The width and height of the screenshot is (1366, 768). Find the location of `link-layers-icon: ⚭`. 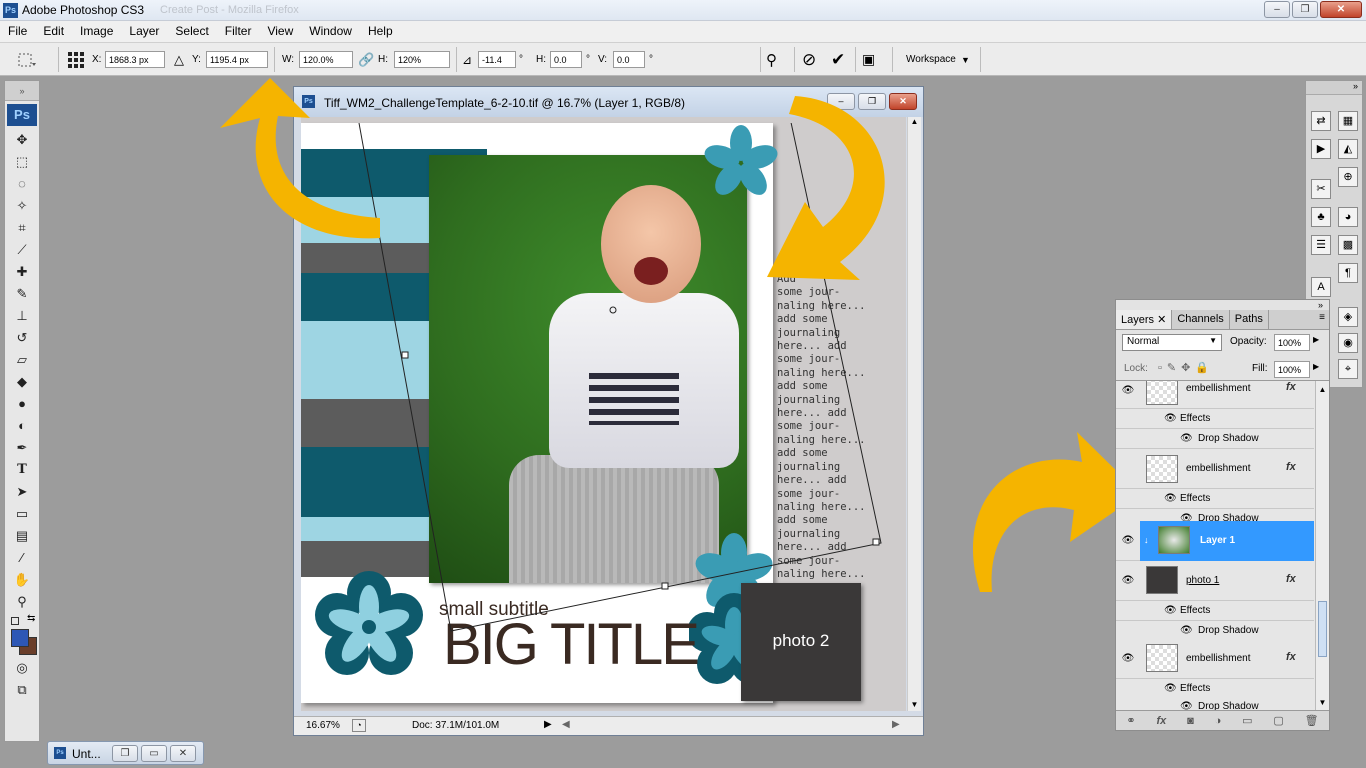

link-layers-icon: ⚭ is located at coordinates (1130, 720).